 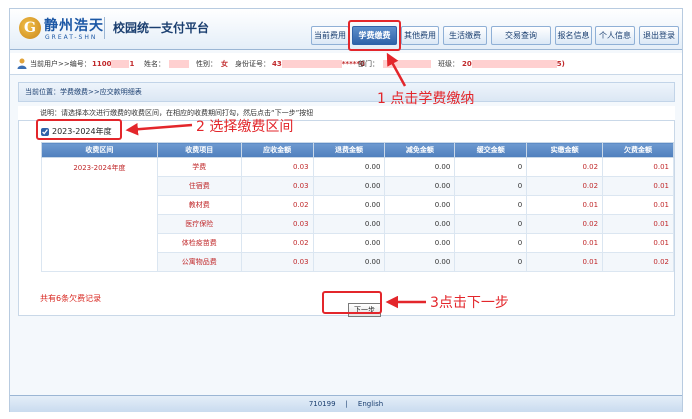 What do you see at coordinates (615, 35) in the screenshot?
I see `nav-personal-info: 个人信息` at bounding box center [615, 35].